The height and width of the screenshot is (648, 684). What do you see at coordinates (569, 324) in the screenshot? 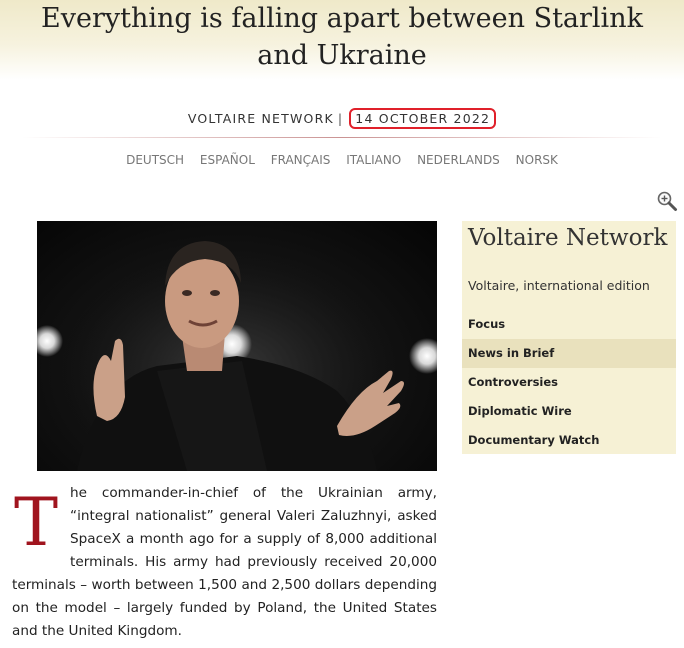
I see `sidebar-item-focus: Focus` at bounding box center [569, 324].